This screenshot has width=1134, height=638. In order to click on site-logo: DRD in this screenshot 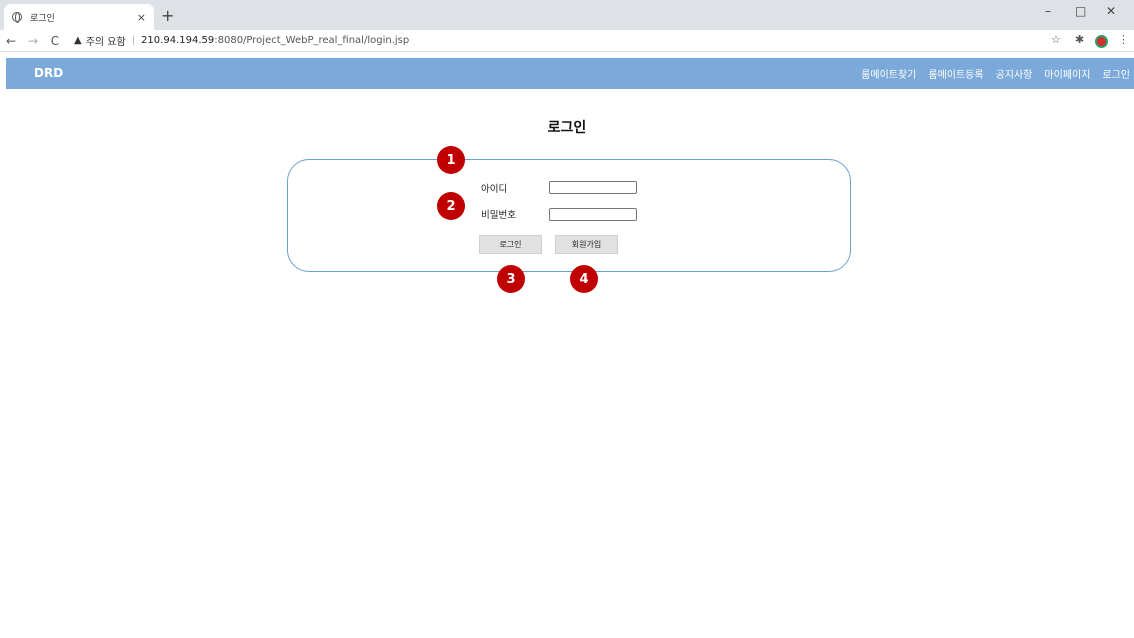, I will do `click(48, 73)`.